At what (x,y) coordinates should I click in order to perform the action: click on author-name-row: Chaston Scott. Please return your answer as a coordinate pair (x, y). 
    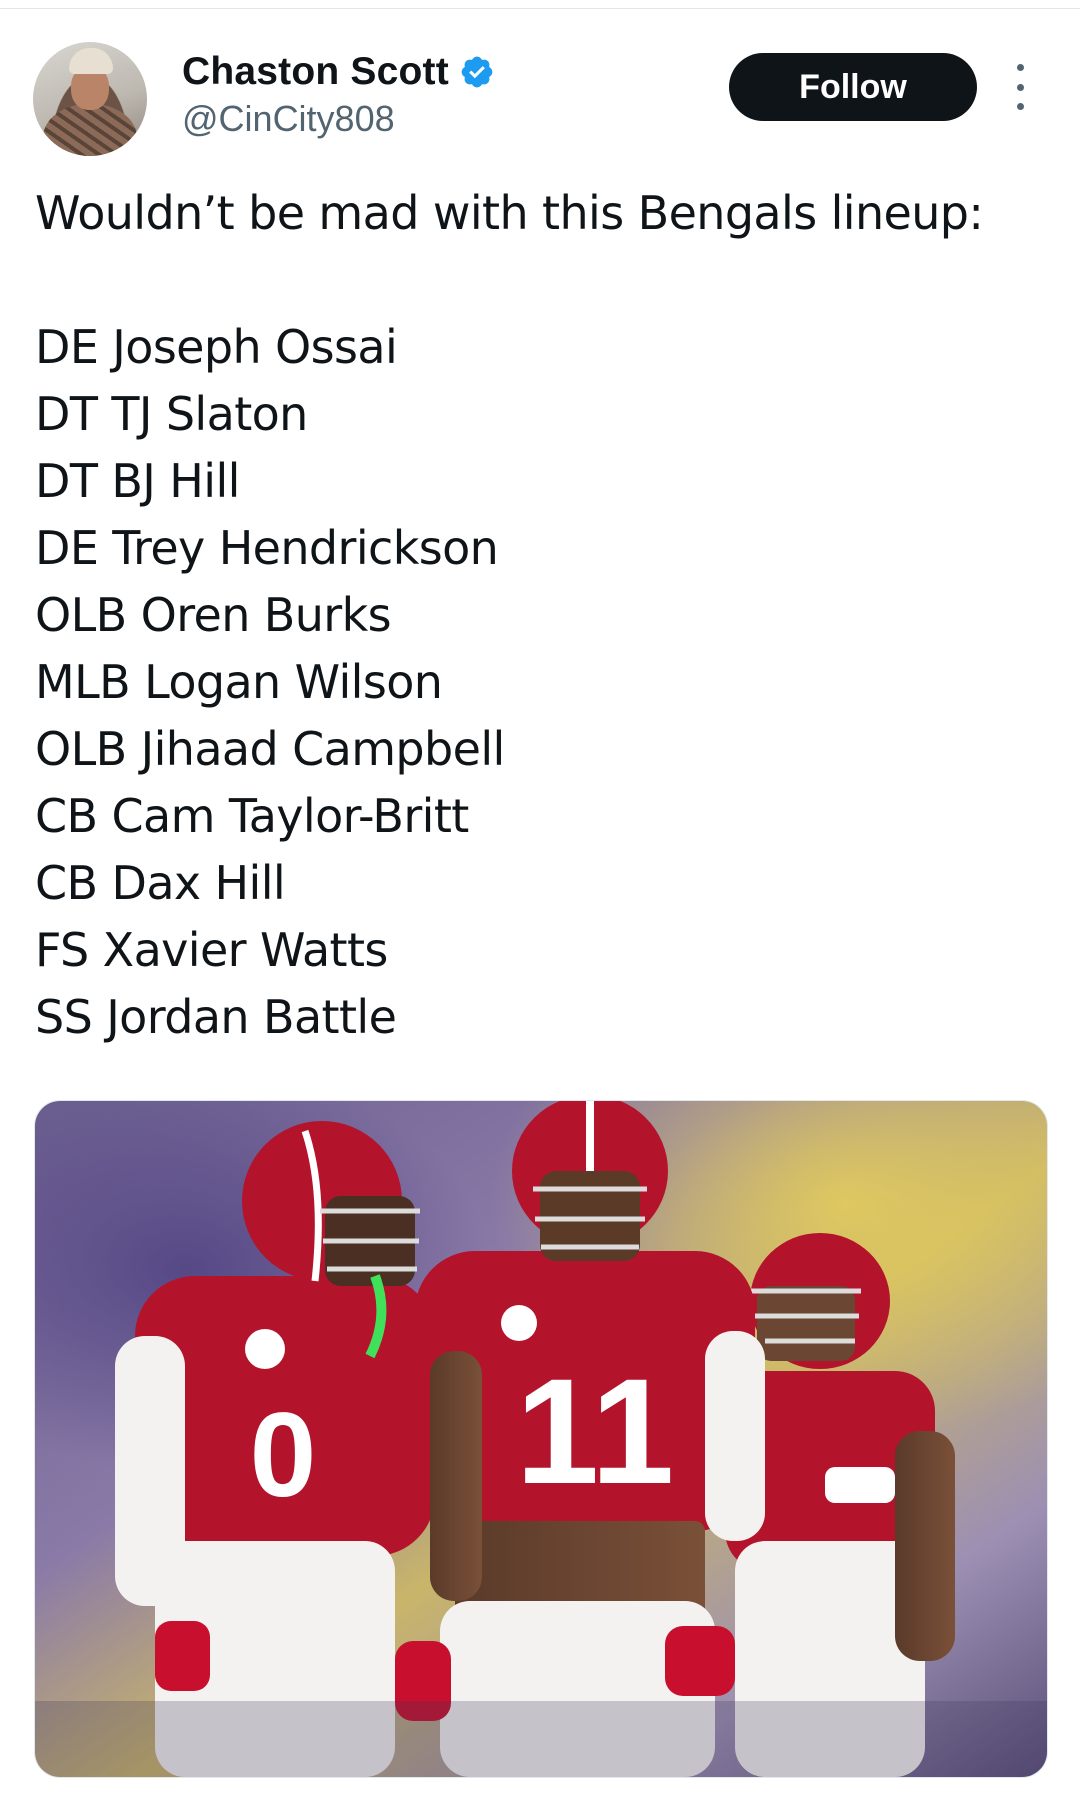
    Looking at the image, I should click on (338, 72).